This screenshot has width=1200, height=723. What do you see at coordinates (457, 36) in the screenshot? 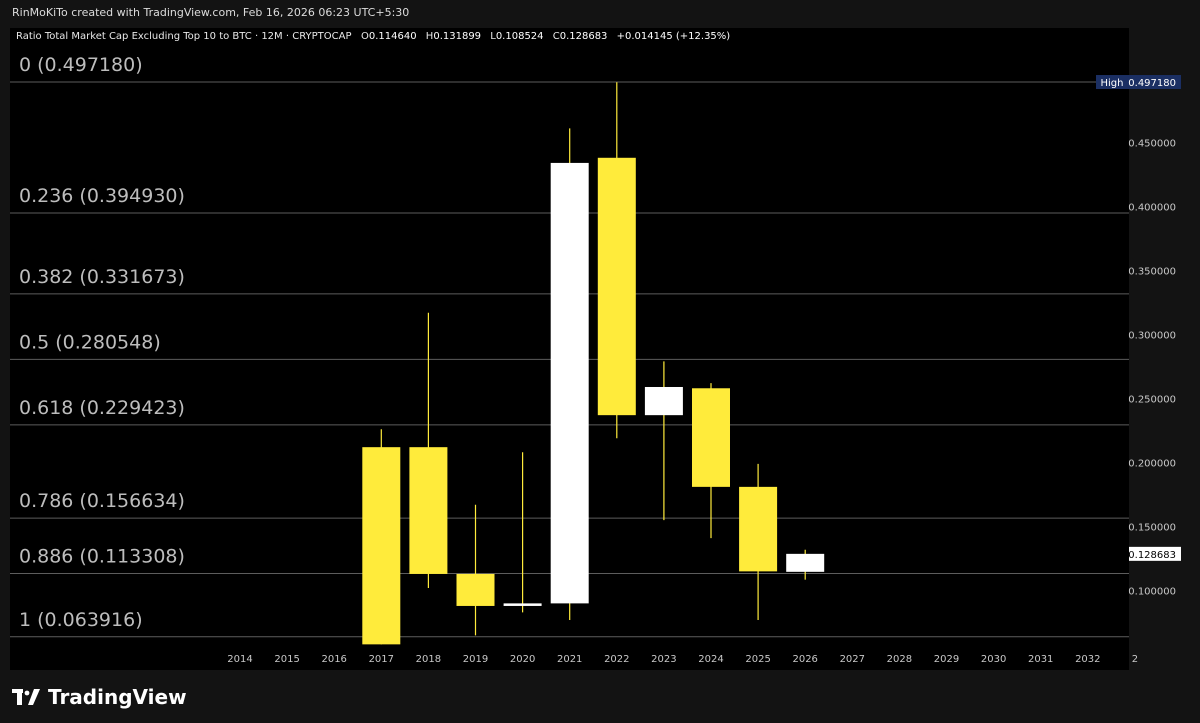
I see `high-value: 0.131899` at bounding box center [457, 36].